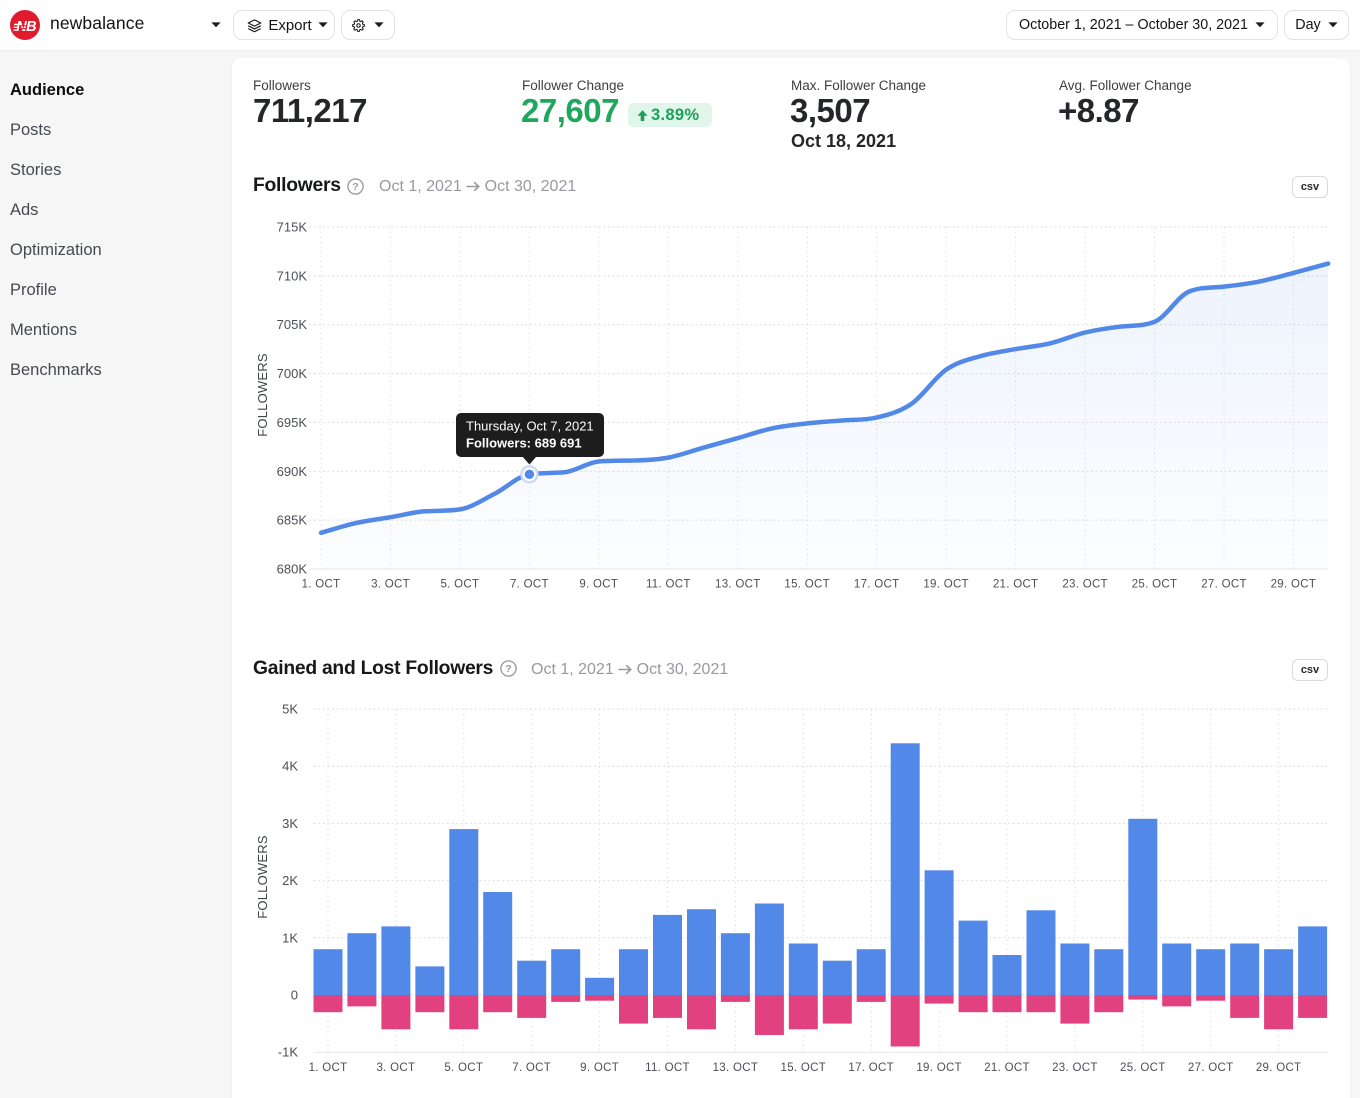 The image size is (1360, 1098). What do you see at coordinates (524, 443) in the screenshot?
I see `svg-text: Followers: 689 691` at bounding box center [524, 443].